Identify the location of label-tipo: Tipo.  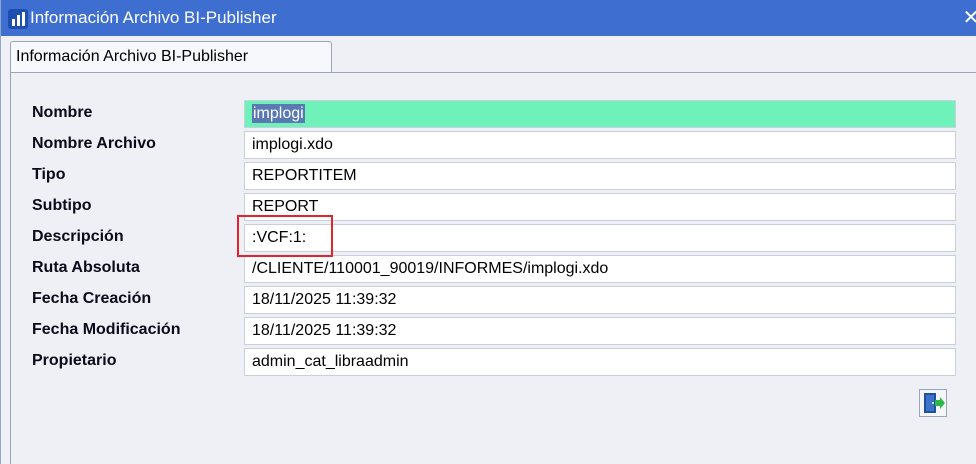
(49, 174).